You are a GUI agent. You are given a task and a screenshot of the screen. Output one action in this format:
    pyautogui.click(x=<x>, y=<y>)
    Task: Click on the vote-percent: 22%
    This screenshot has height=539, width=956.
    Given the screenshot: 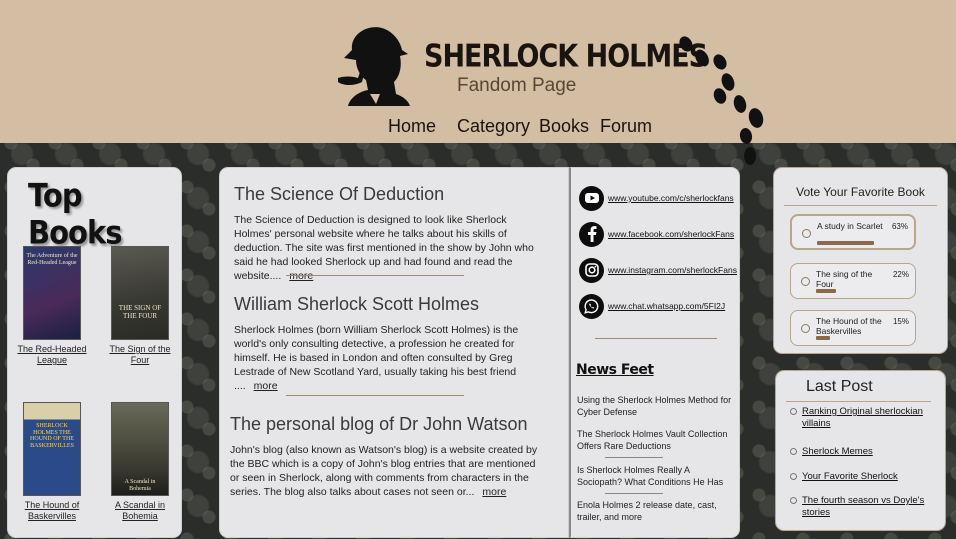 What is the action you would take?
    pyautogui.click(x=900, y=274)
    